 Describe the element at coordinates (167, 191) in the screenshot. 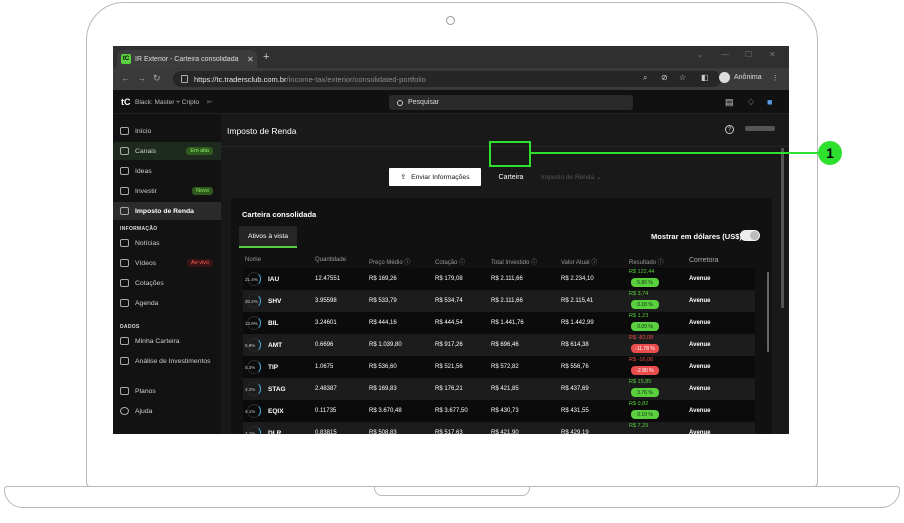

I see `sidebar-item-investir: Investir Novo` at that location.